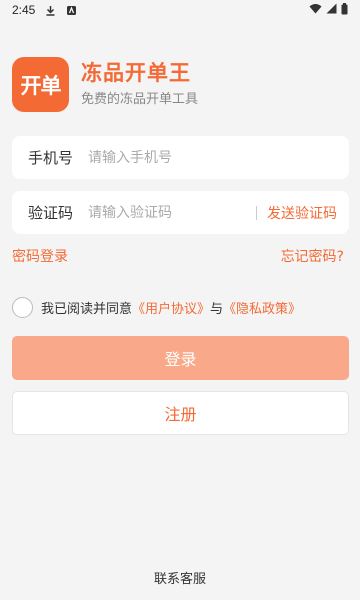 The width and height of the screenshot is (360, 600). I want to click on app-logo: 开单, so click(40, 84).